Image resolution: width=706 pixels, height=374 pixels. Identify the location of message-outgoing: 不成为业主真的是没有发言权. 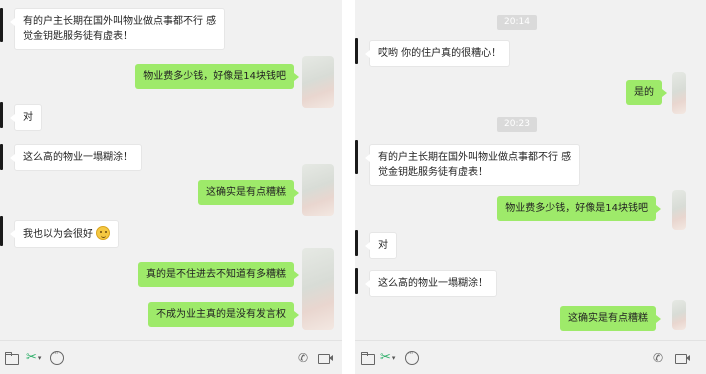
(223, 314).